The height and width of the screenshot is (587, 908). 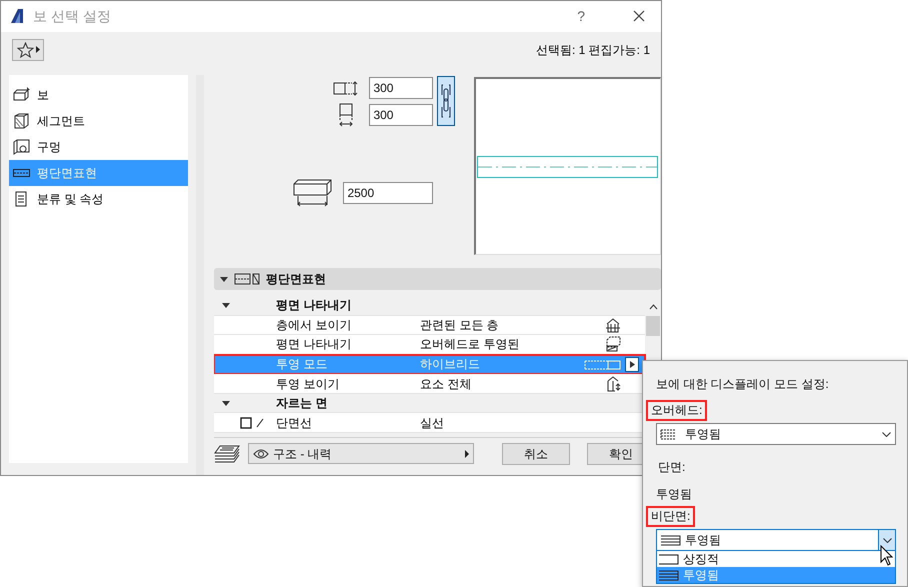 I want to click on width-field: 300, so click(x=401, y=115).